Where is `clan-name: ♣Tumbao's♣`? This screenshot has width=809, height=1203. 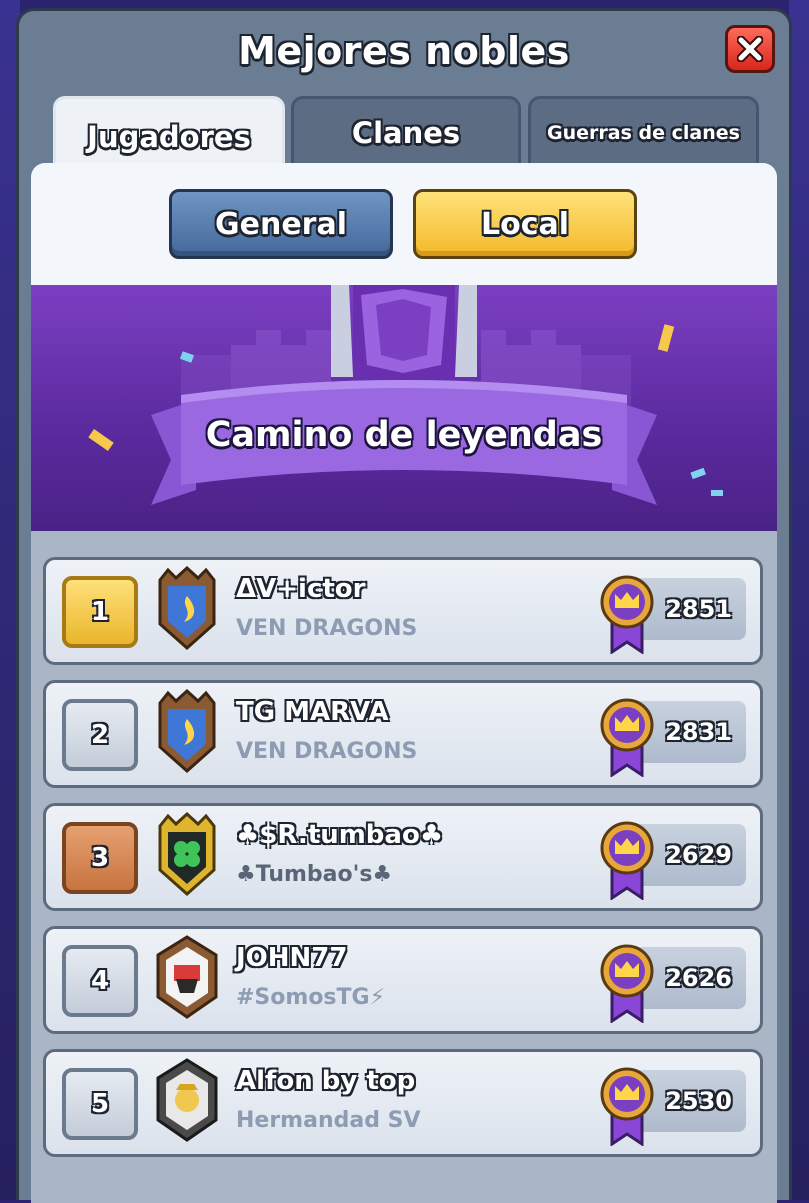
clan-name: ♣Tumbao's♣ is located at coordinates (314, 874).